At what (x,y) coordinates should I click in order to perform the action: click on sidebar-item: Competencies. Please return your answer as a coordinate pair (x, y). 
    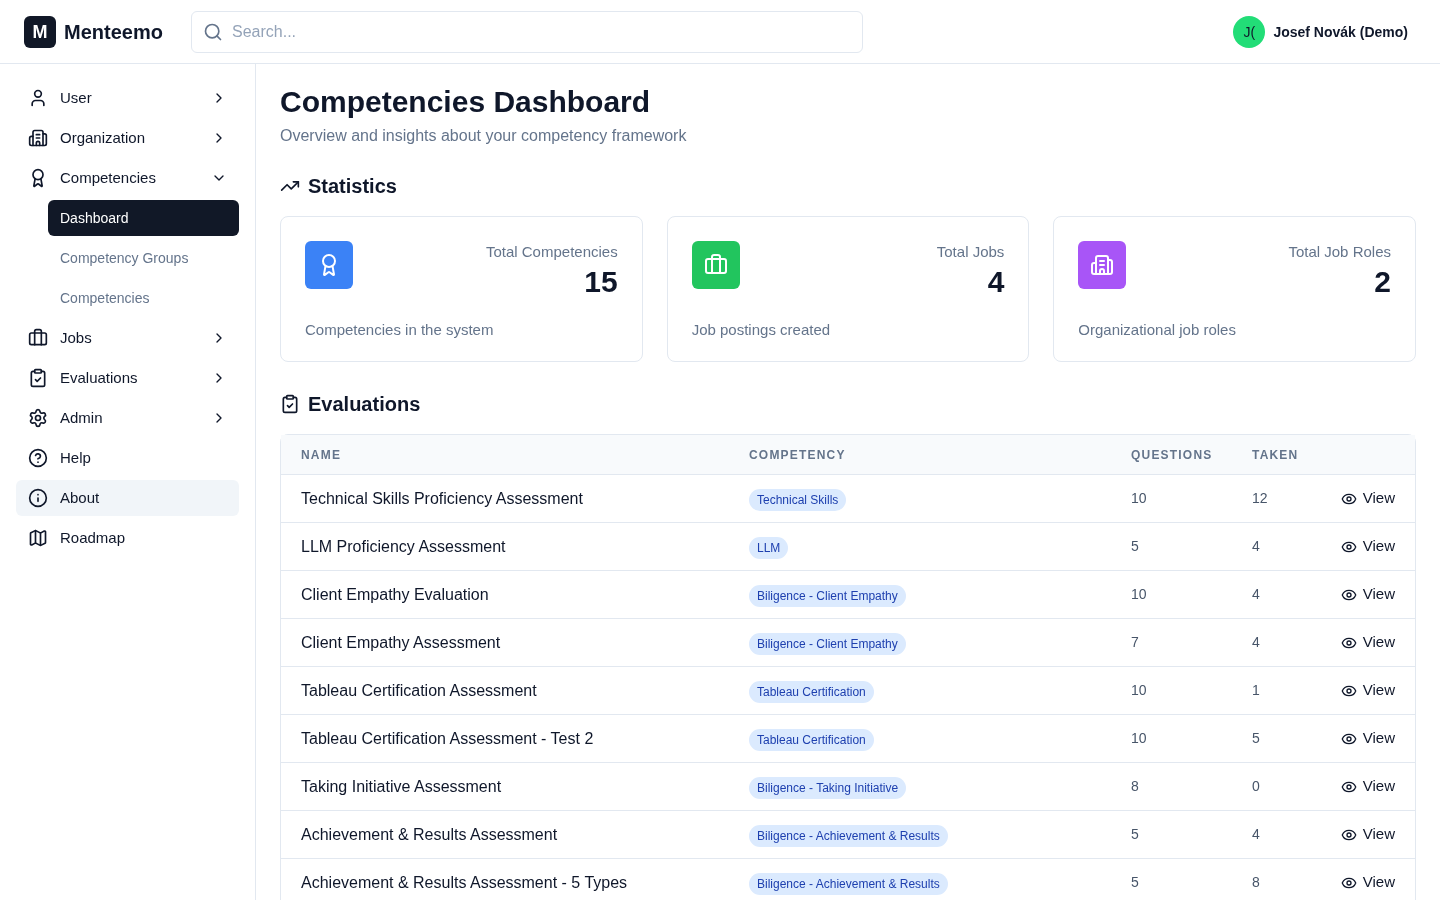
    Looking at the image, I should click on (127, 178).